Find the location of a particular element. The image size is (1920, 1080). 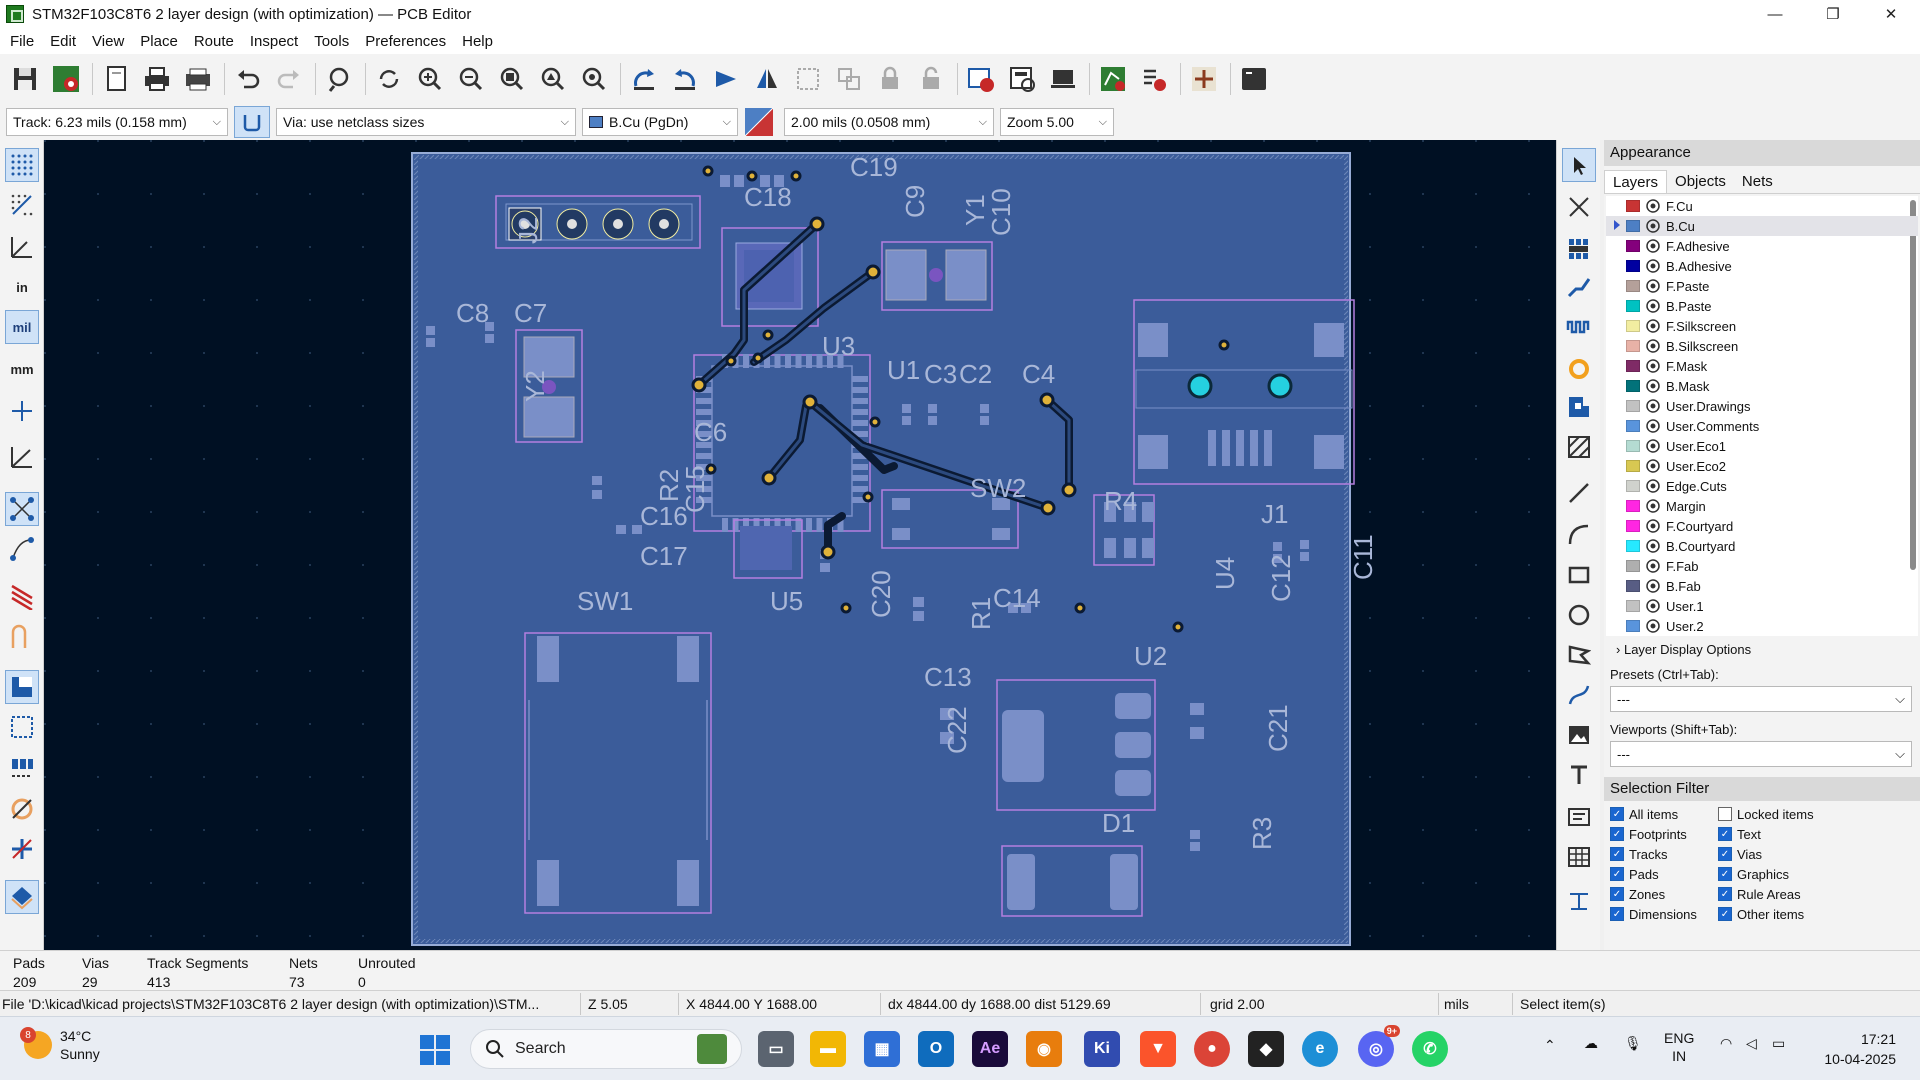

filter-rule-areas: ✓ Rule Areas is located at coordinates (1798, 894).